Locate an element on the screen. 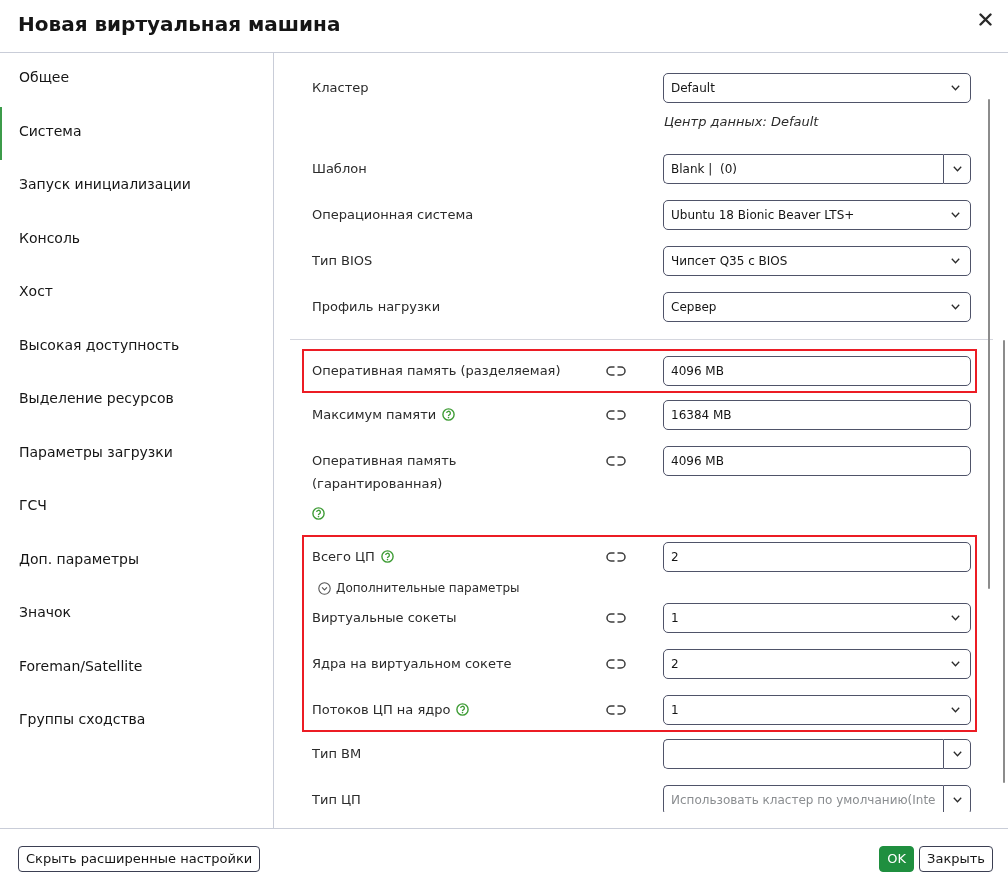  field-label: Шаблон is located at coordinates (339, 168).